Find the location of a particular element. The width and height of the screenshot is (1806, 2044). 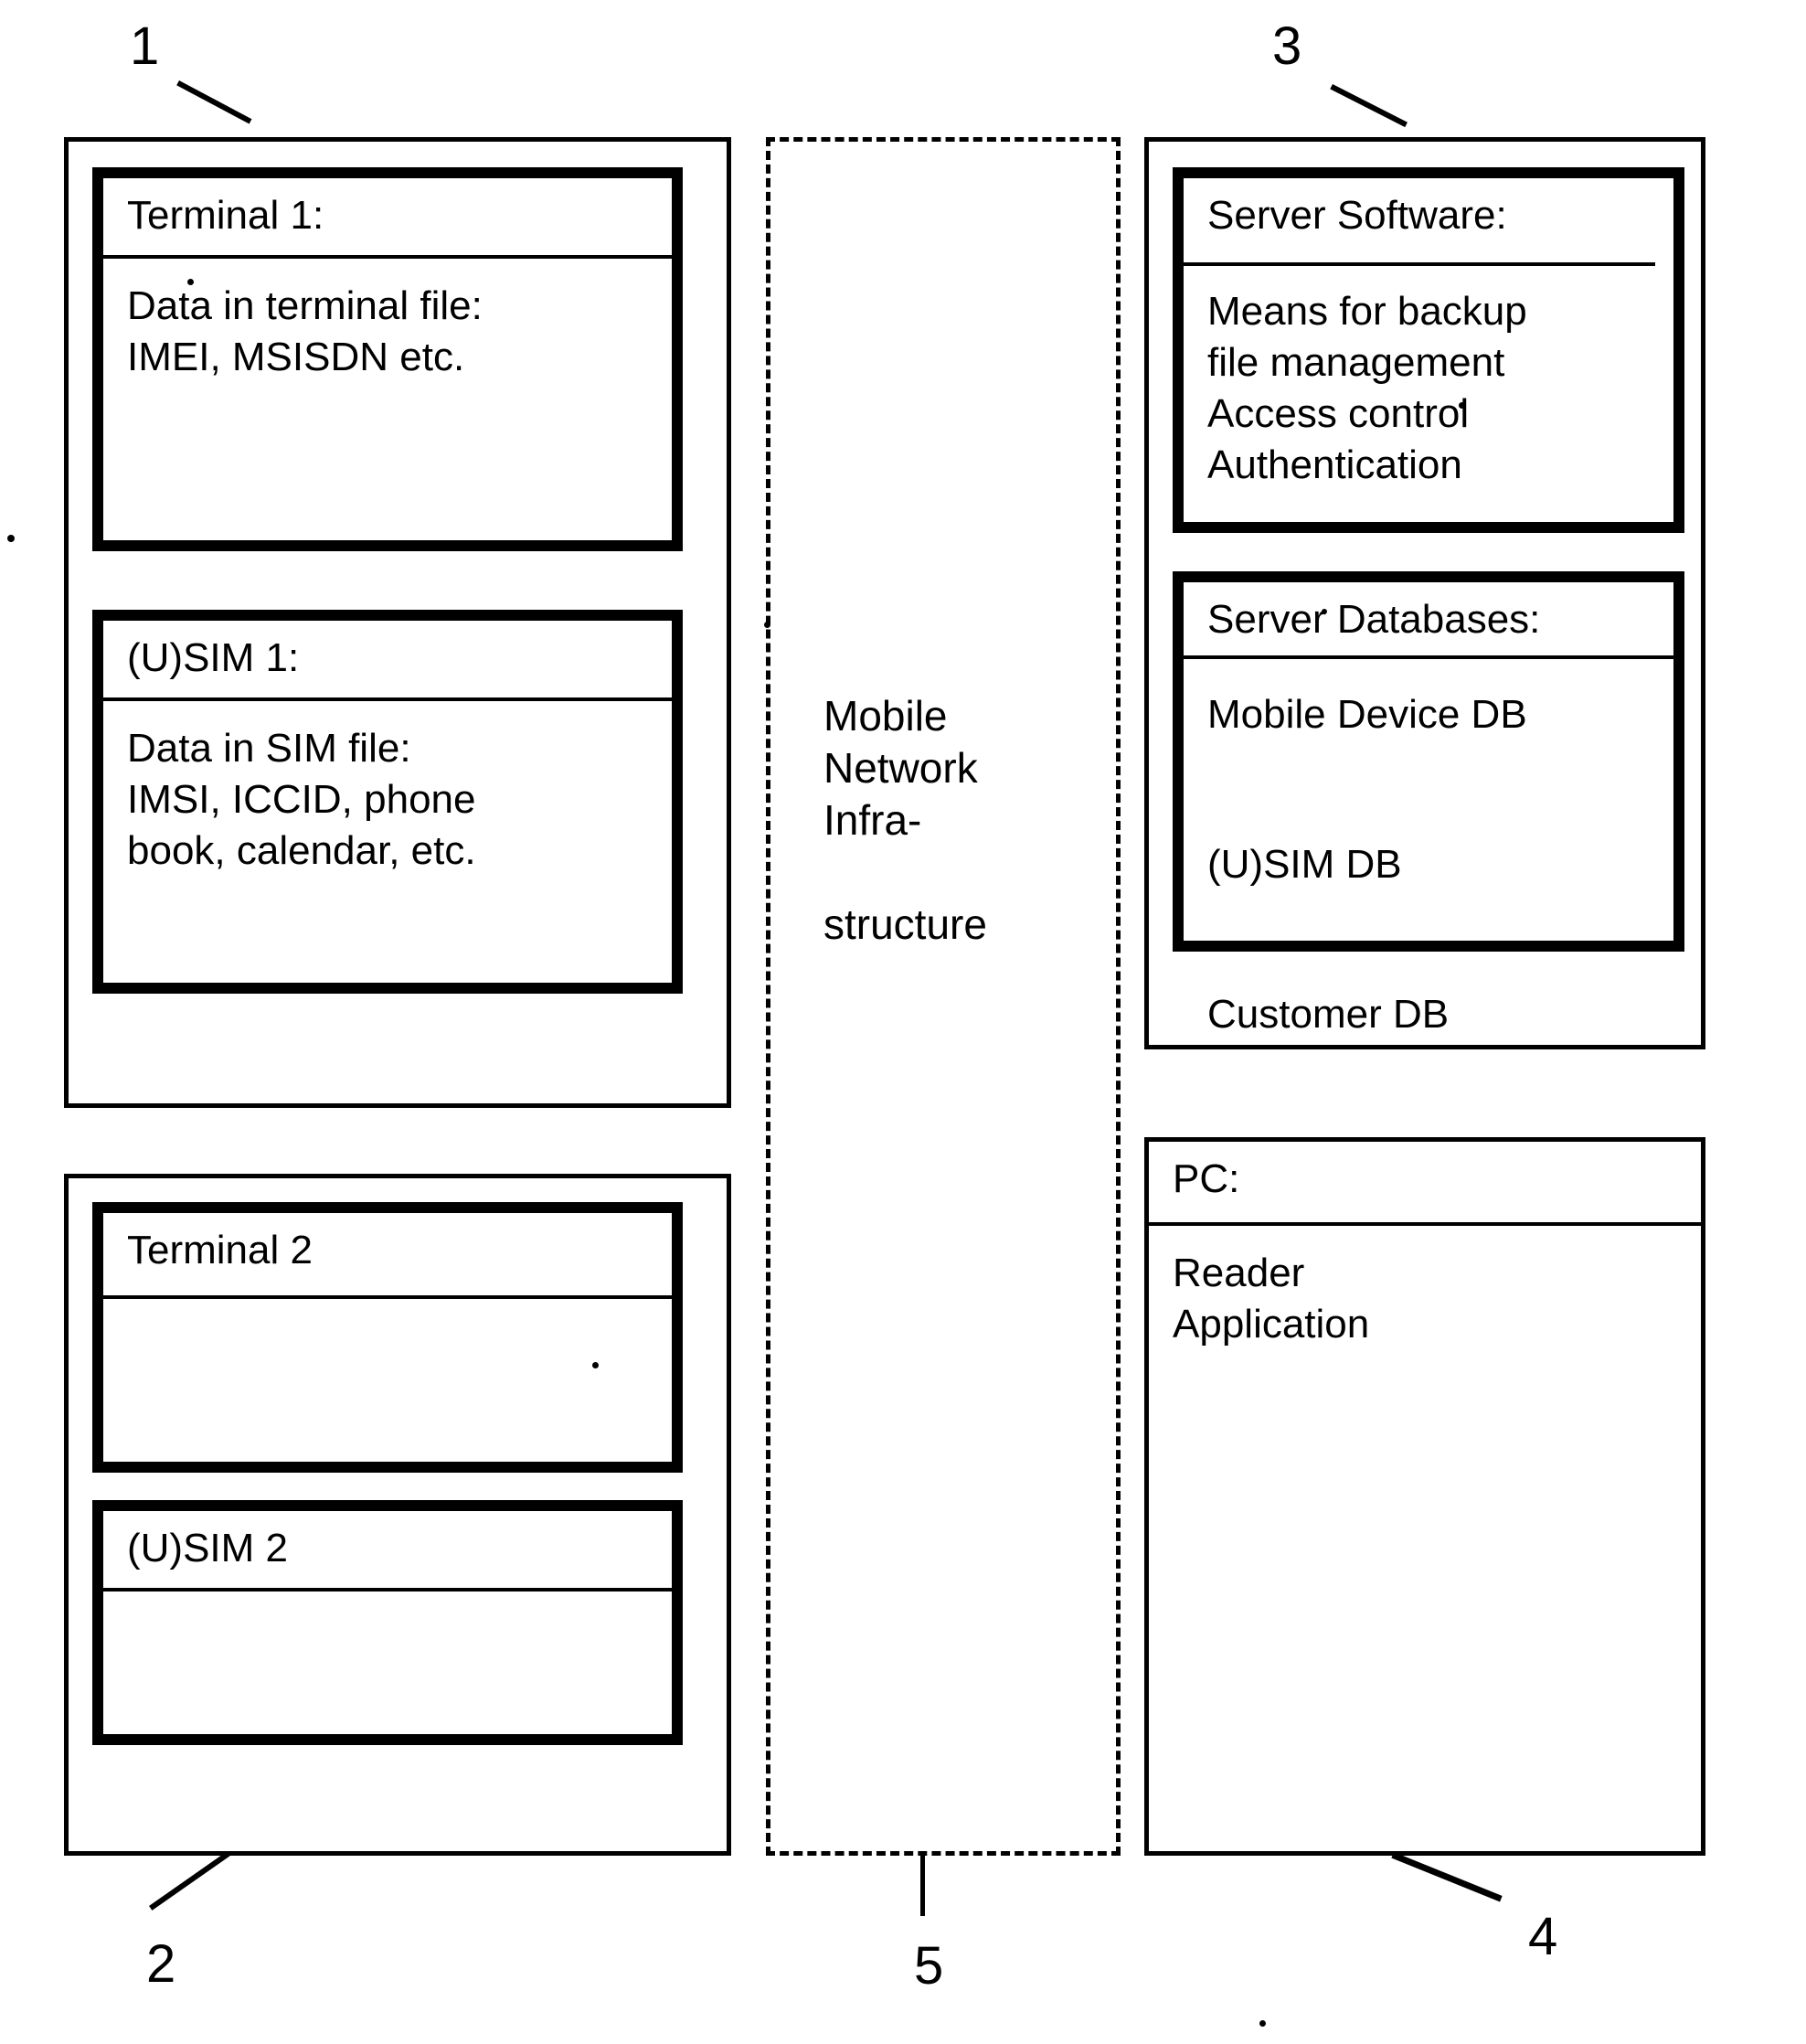

terminal-1-body: Data in terminal file: IMEI, MSISDN etc. is located at coordinates (305, 331).